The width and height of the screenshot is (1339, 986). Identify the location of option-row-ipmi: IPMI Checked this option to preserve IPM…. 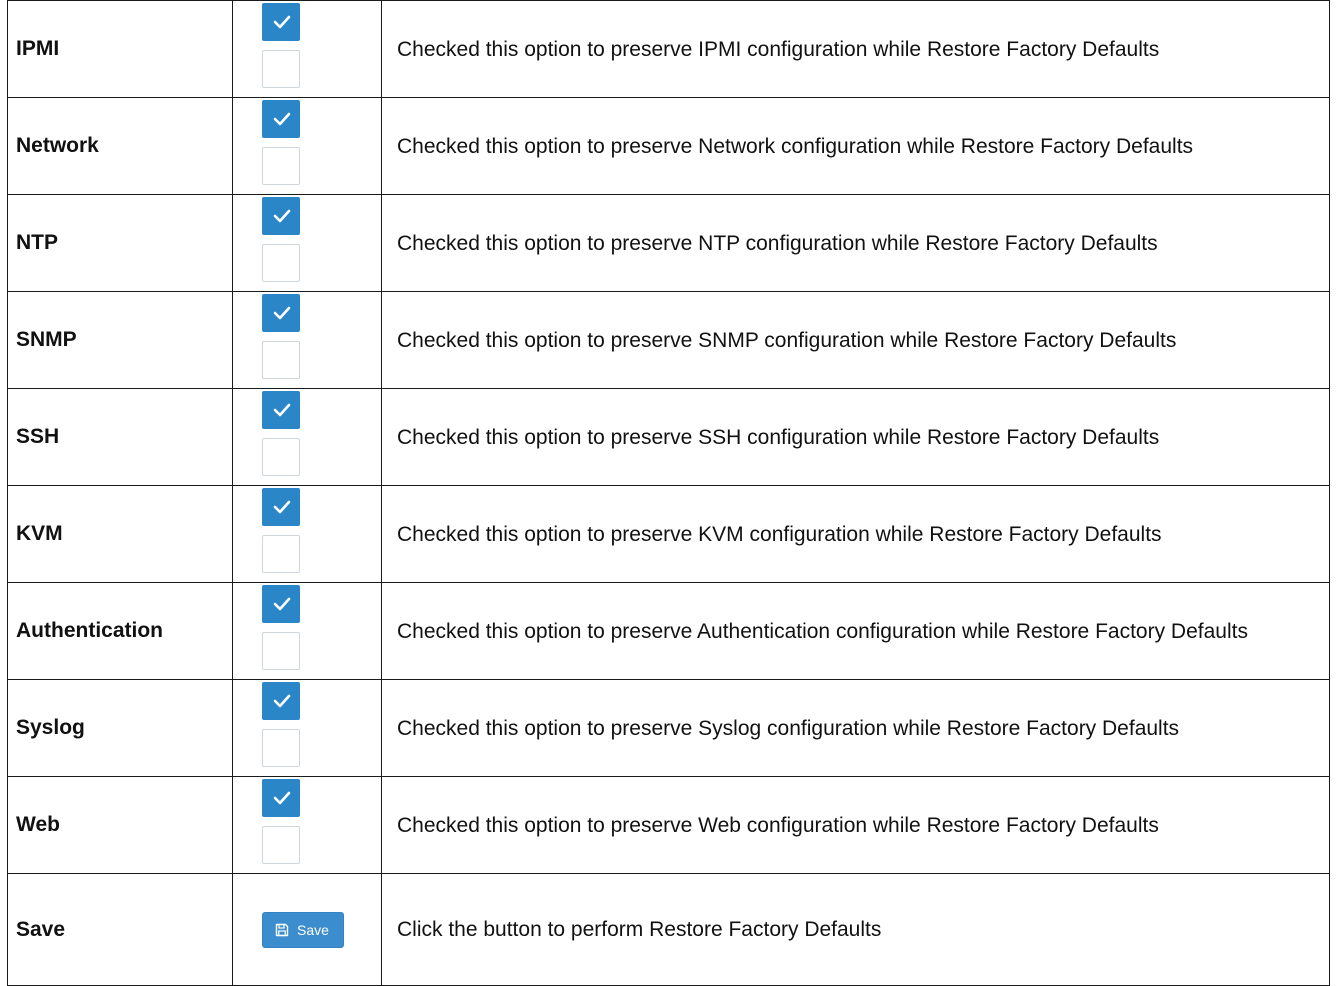
(668, 49).